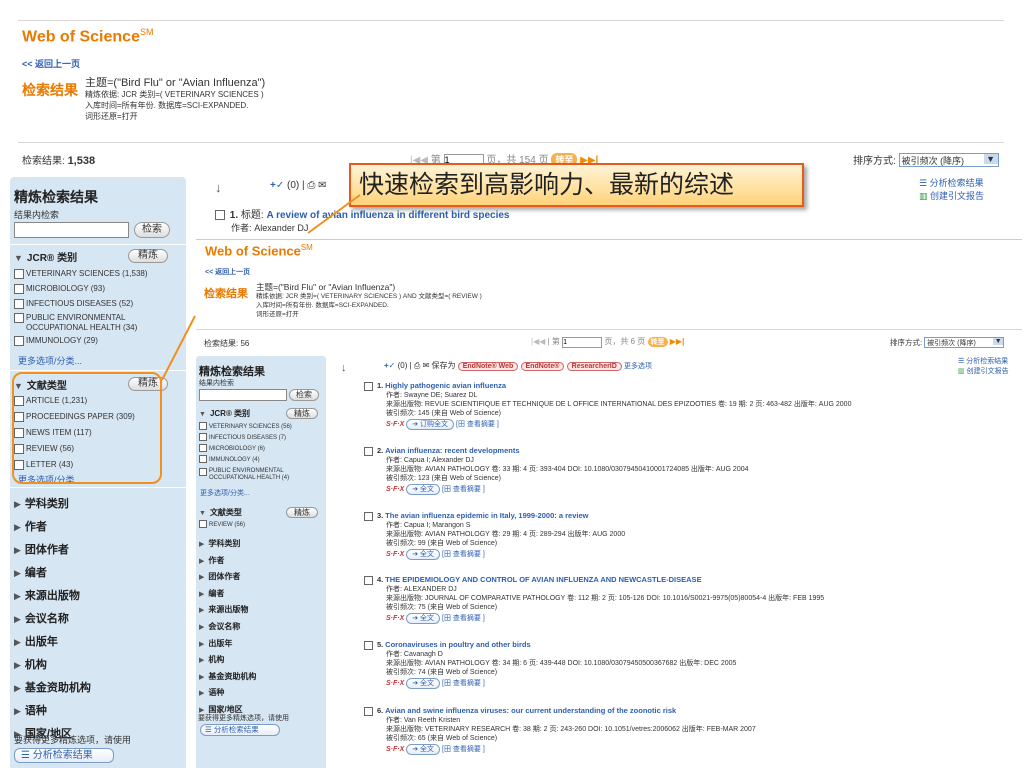 This screenshot has height=768, width=1024. Describe the element at coordinates (445, 385) in the screenshot. I see `record-title: Highly pathogenic avian influenza` at that location.